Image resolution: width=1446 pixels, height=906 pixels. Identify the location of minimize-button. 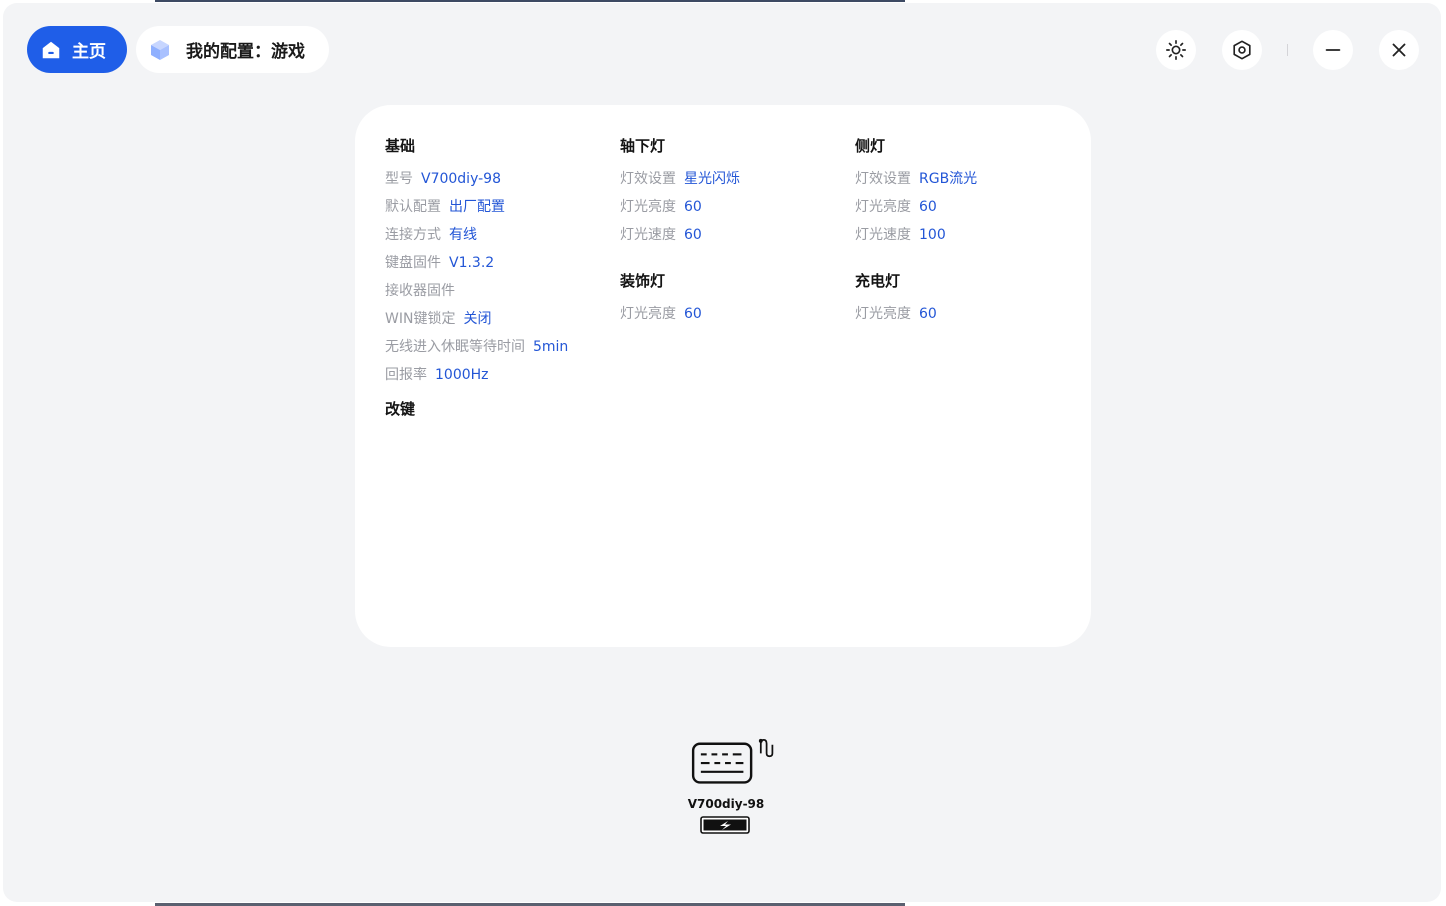
(1333, 50).